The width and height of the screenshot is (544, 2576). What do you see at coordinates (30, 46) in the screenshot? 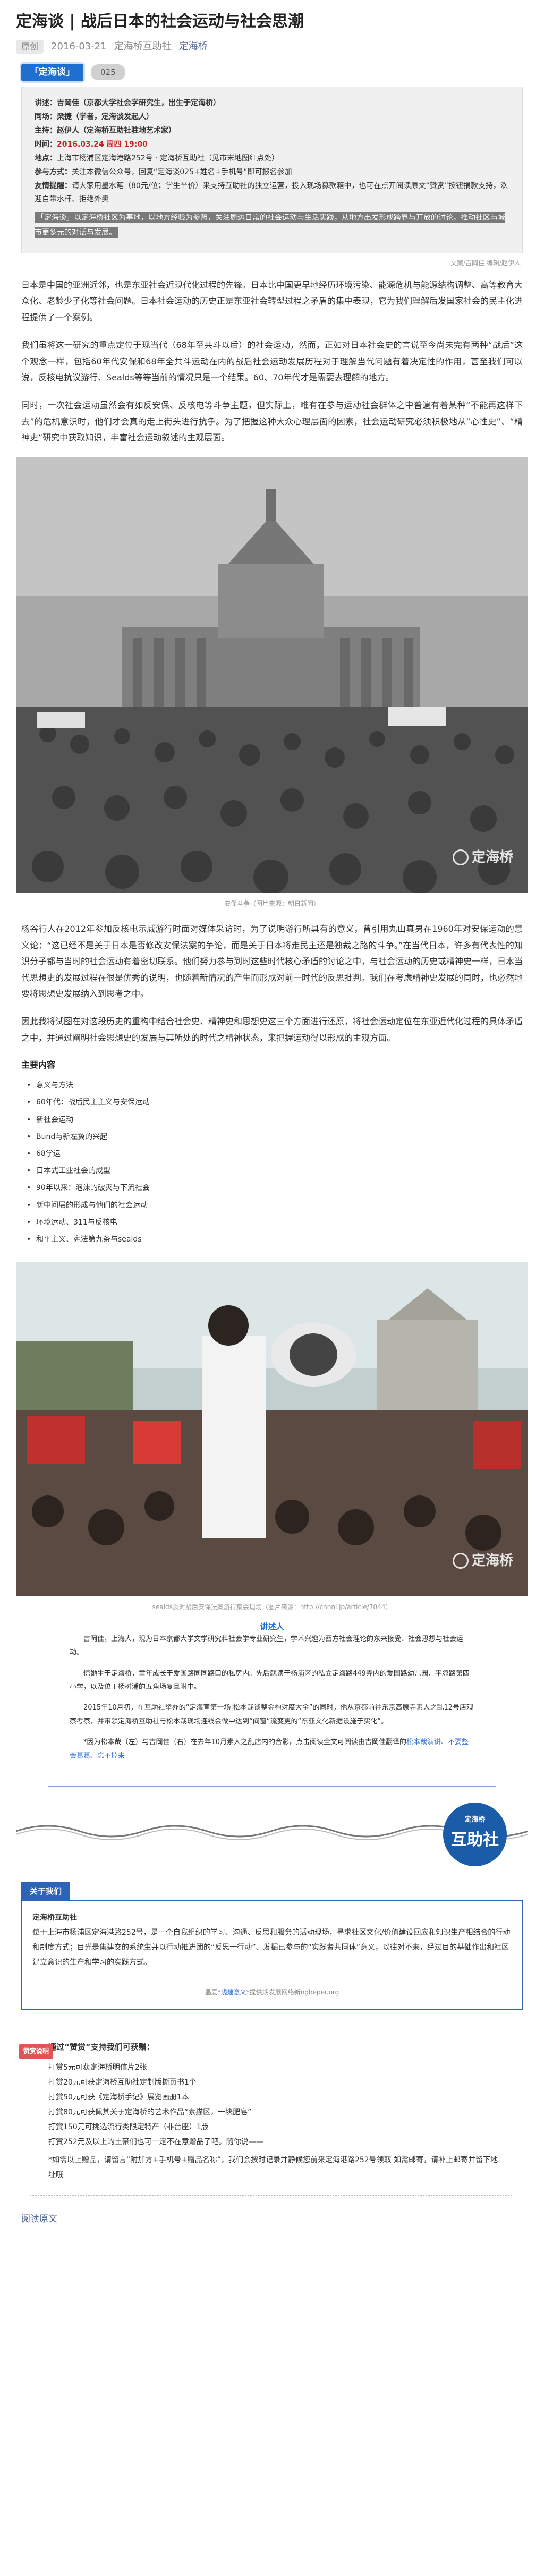
I see `original-badge: 原创` at bounding box center [30, 46].